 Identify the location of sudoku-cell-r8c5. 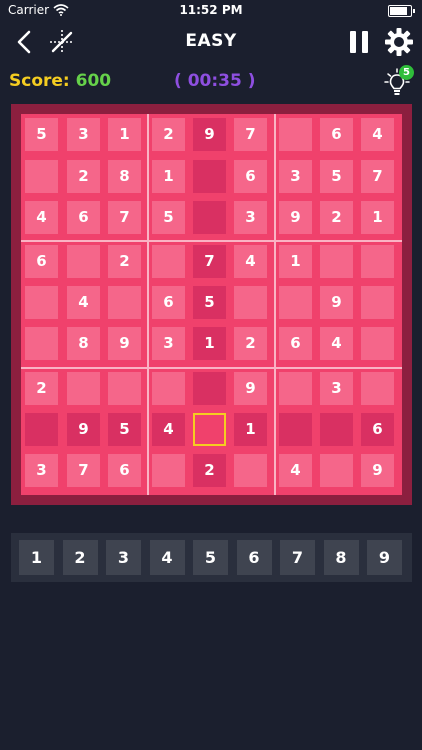
(209, 429).